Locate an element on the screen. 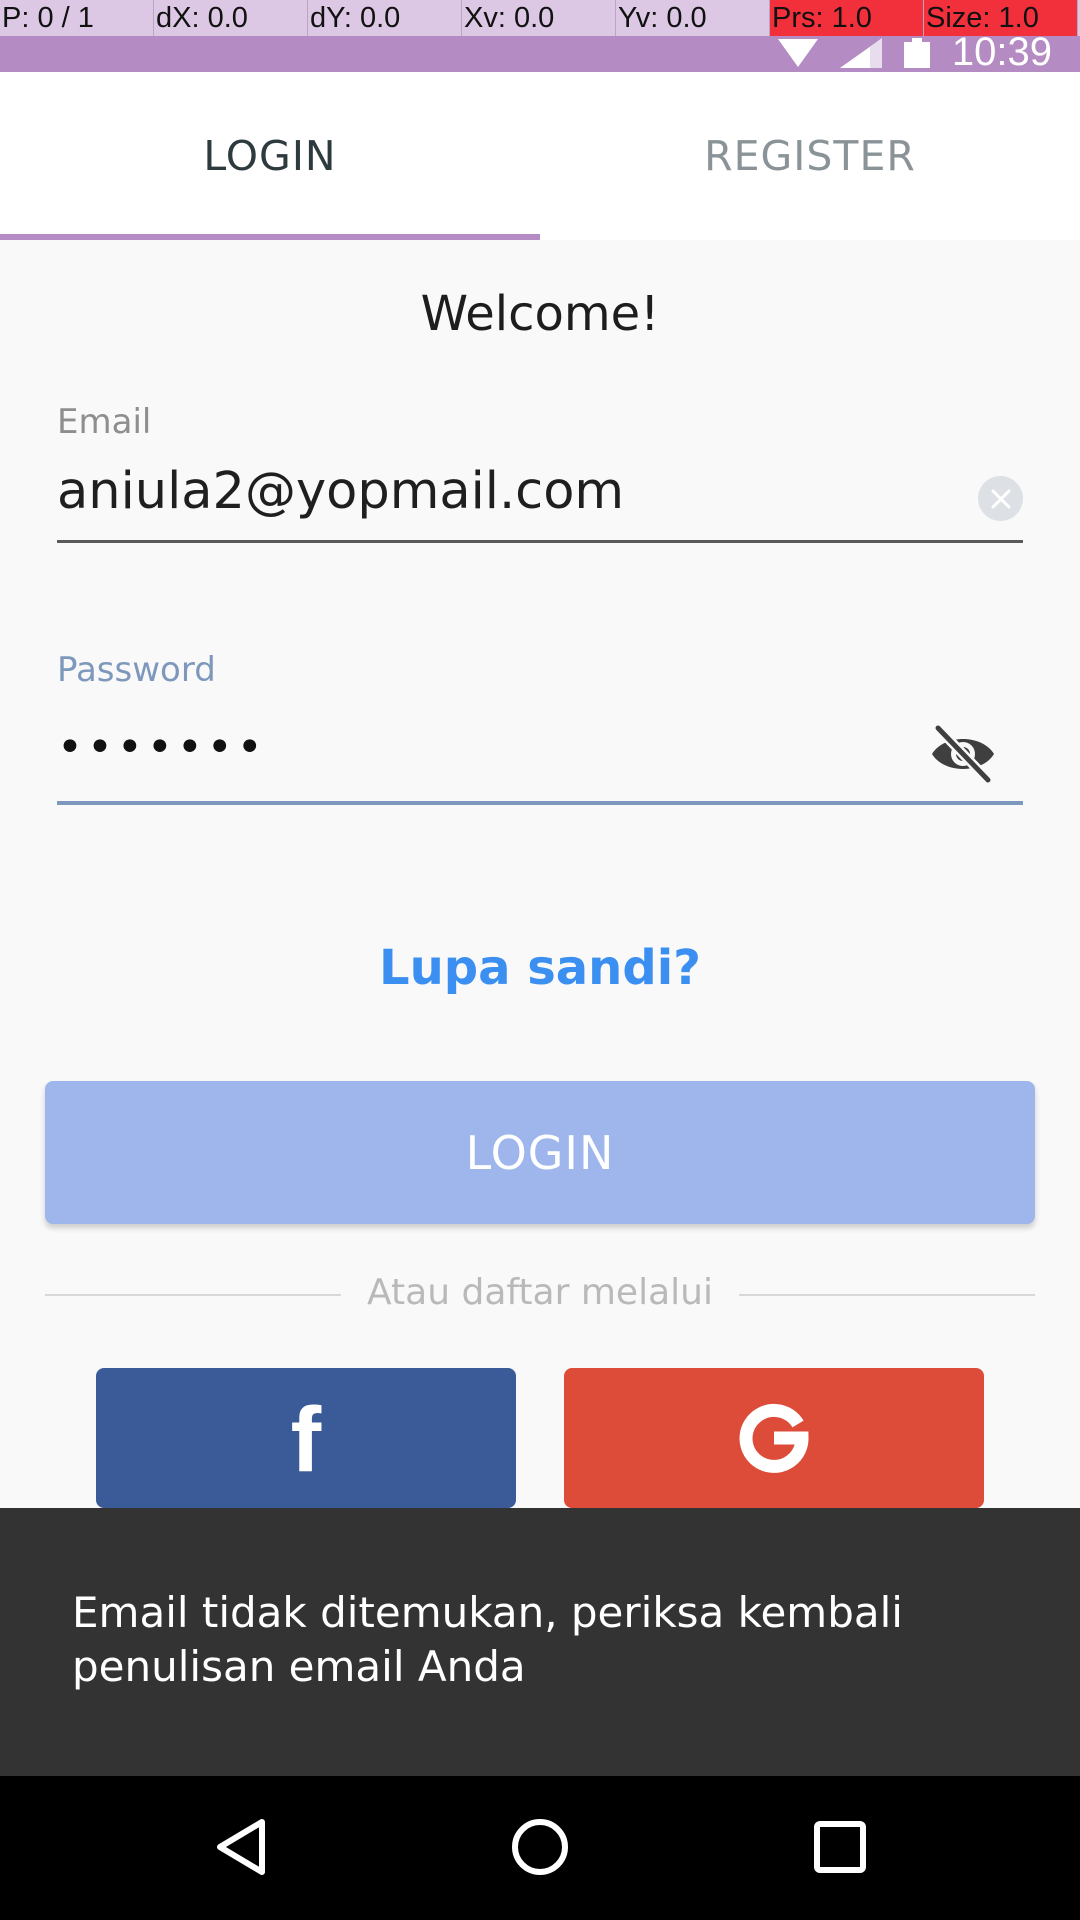 The image size is (1080, 1920). navigation-bar is located at coordinates (540, 1848).